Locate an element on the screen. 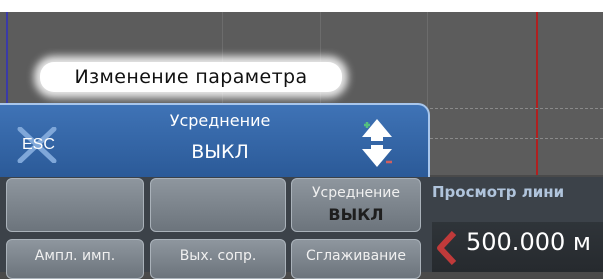 The image size is (603, 279). softkey-label: Вых. сопр. is located at coordinates (218, 256).